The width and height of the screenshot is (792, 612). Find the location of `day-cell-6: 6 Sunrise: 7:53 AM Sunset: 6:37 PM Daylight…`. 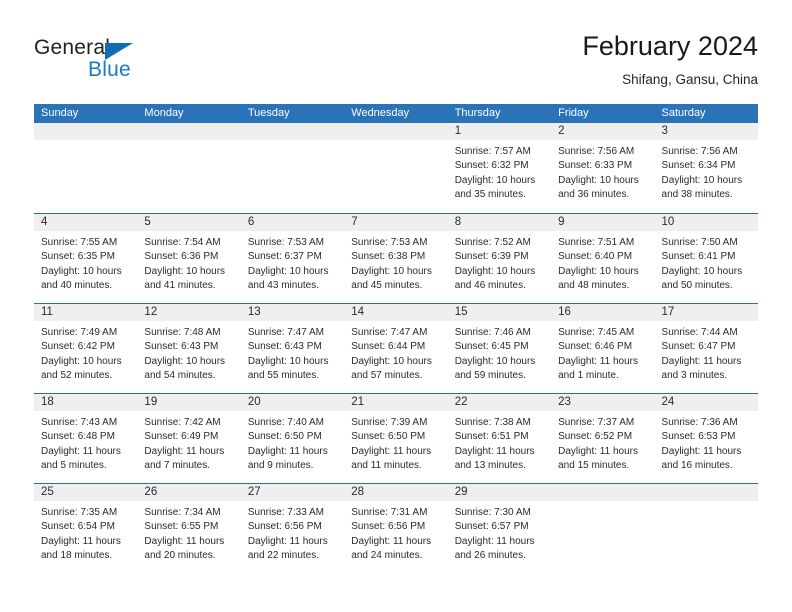

day-cell-6: 6 Sunrise: 7:53 AM Sunset: 6:37 PM Daylight… is located at coordinates (292, 258).